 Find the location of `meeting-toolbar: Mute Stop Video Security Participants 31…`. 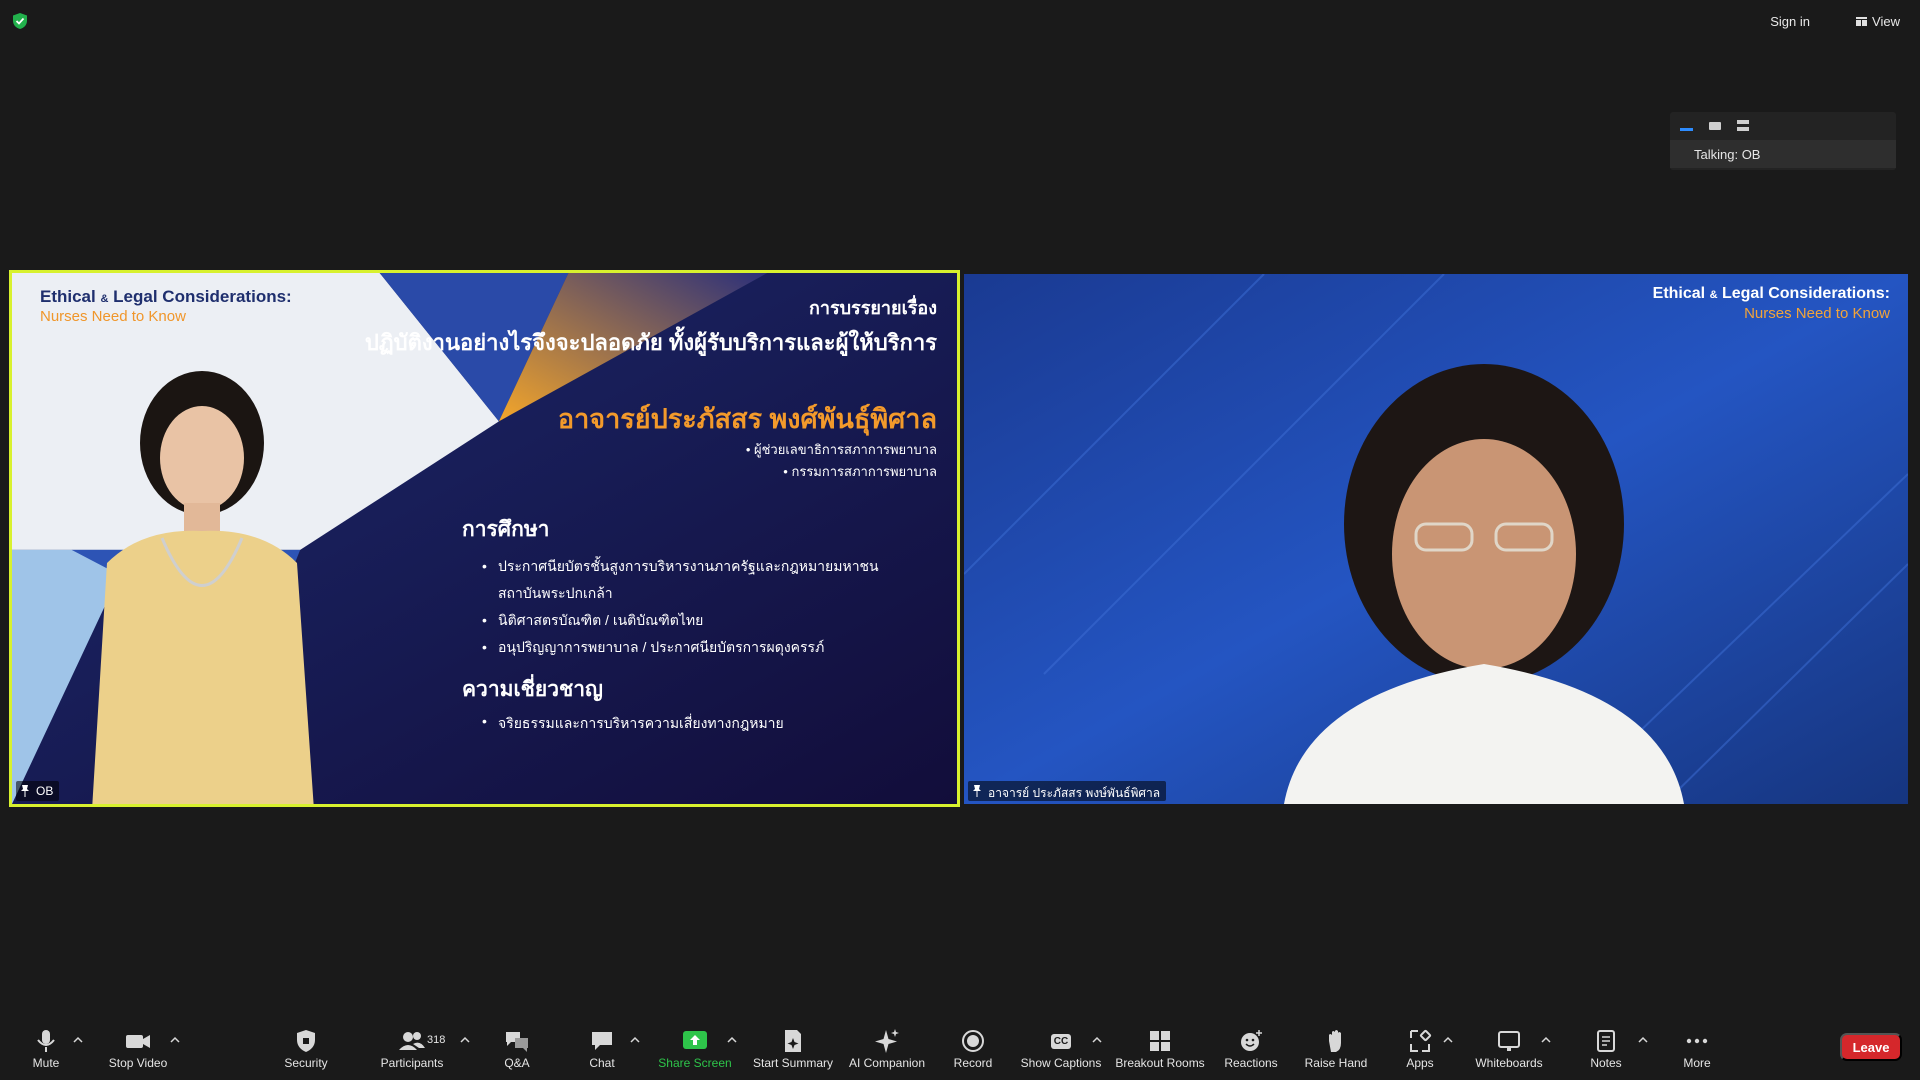

meeting-toolbar: Mute Stop Video Security Participants 31… is located at coordinates (960, 1050).